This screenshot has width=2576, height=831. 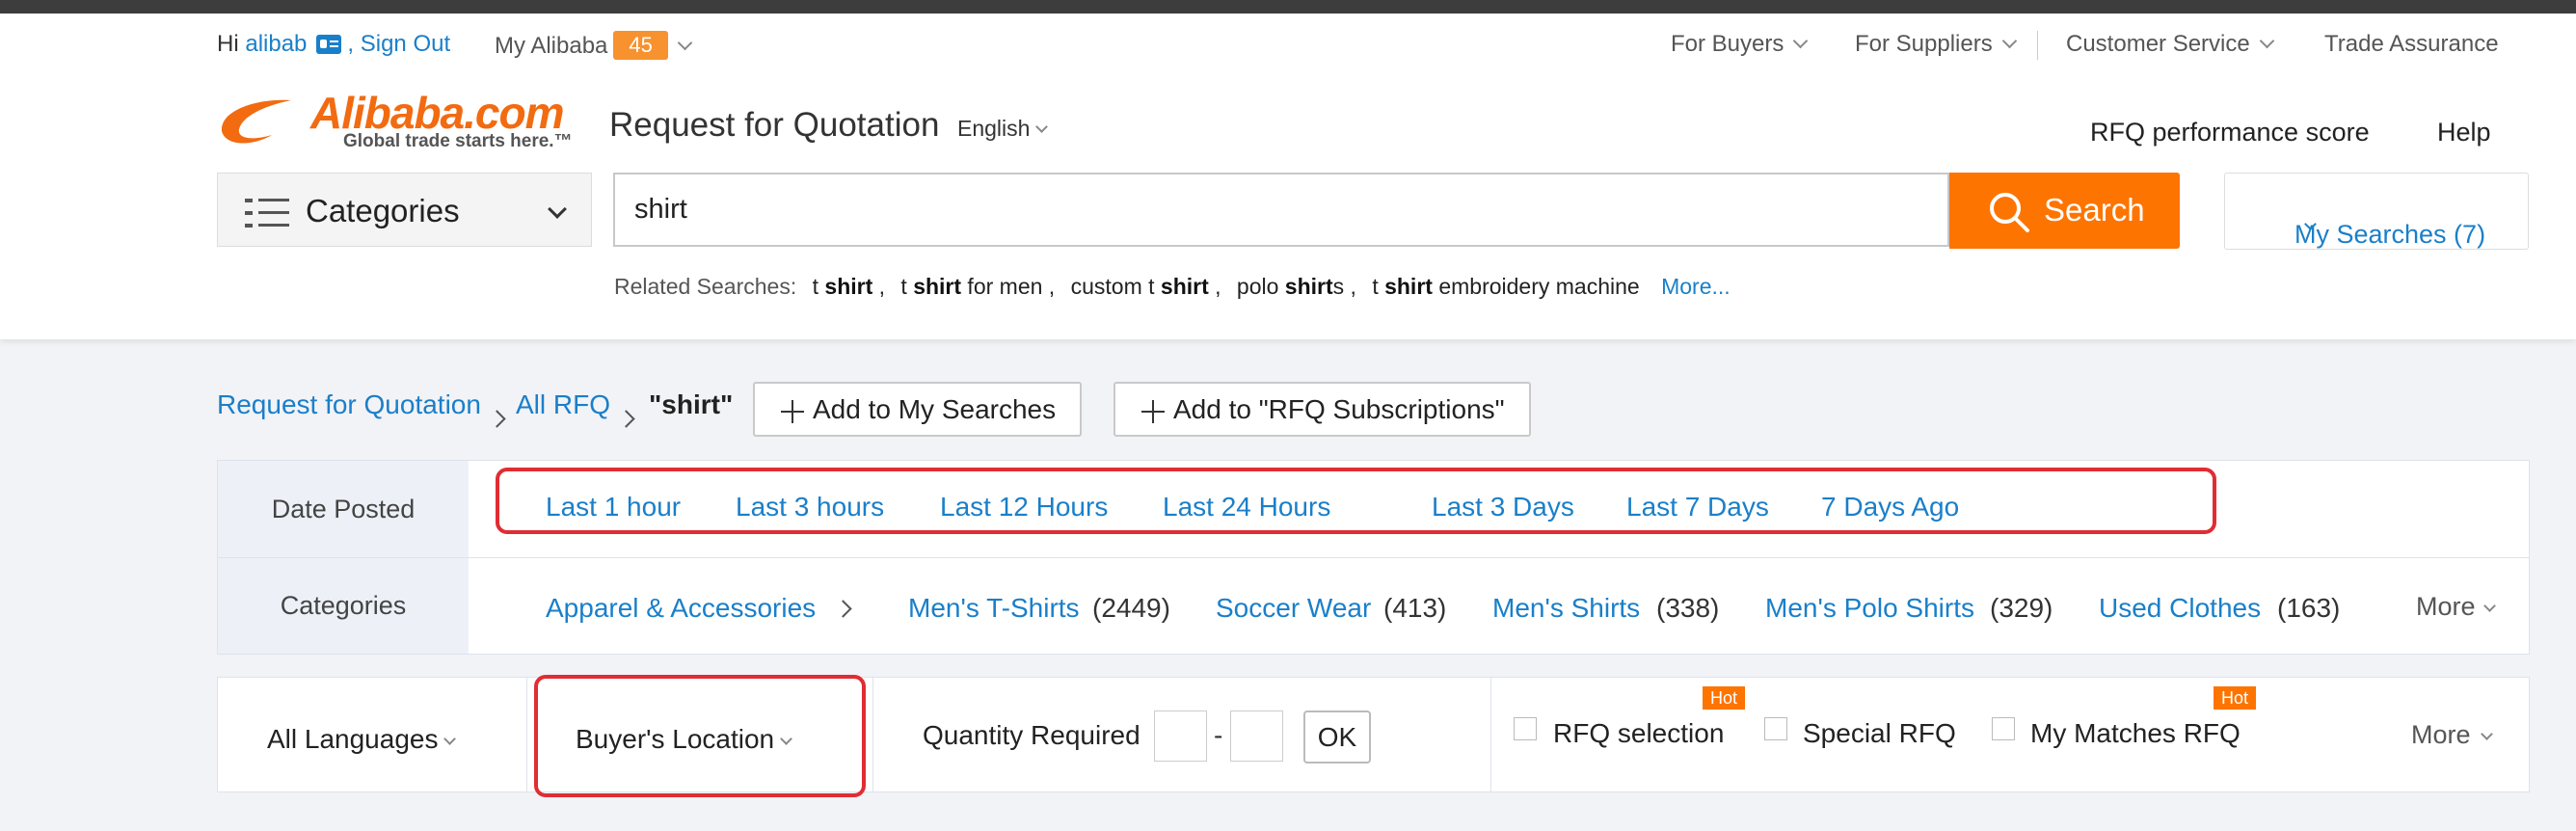 I want to click on related-item: t shirt ,, so click(x=849, y=286).